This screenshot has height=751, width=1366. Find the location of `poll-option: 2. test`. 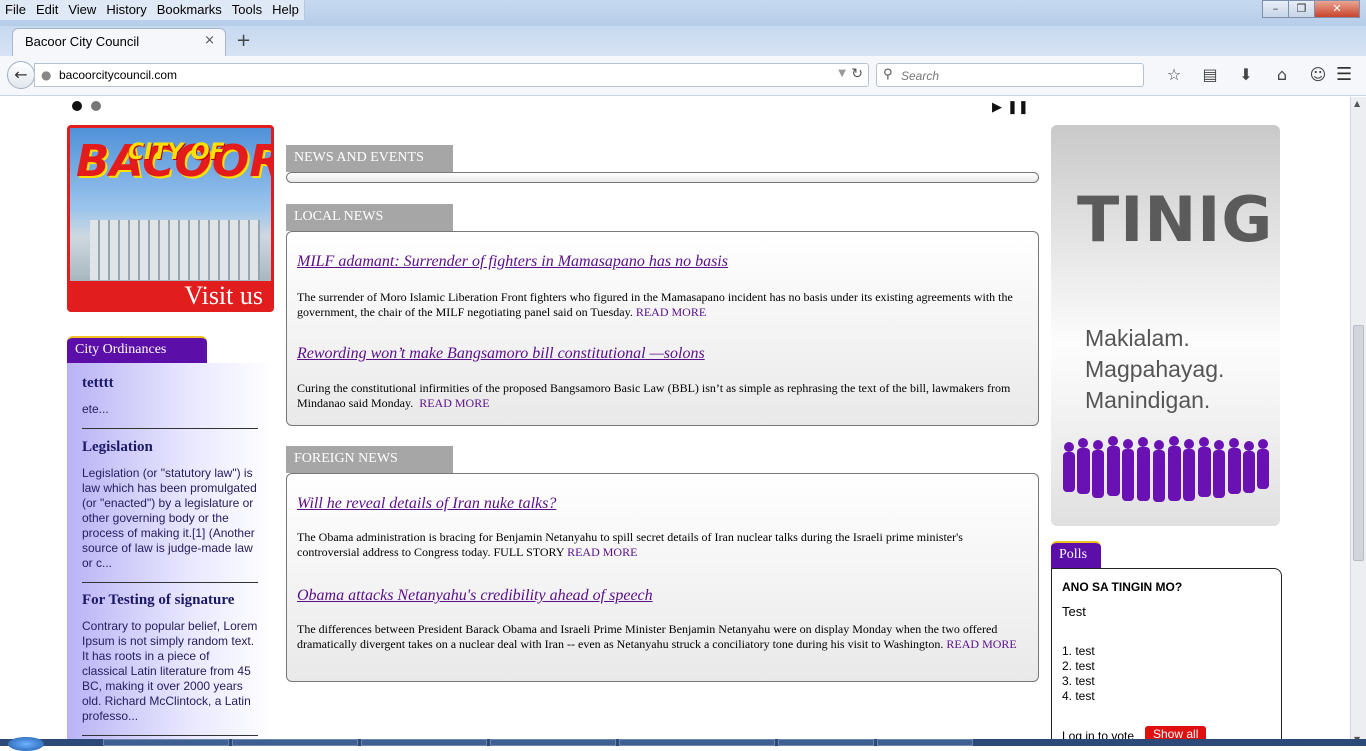

poll-option: 2. test is located at coordinates (1078, 666).